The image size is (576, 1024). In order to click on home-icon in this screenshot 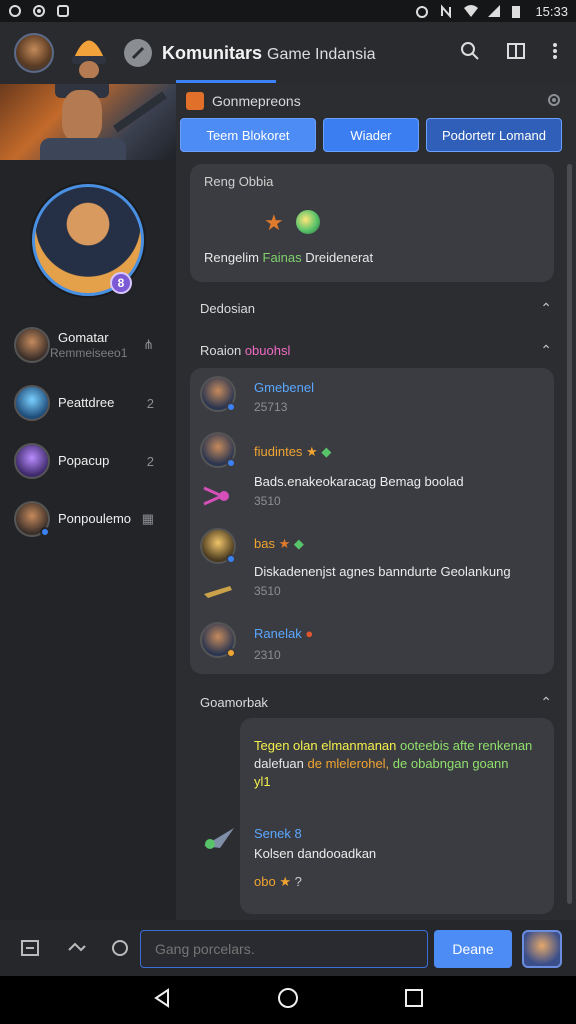, I will do `click(288, 1000)`.